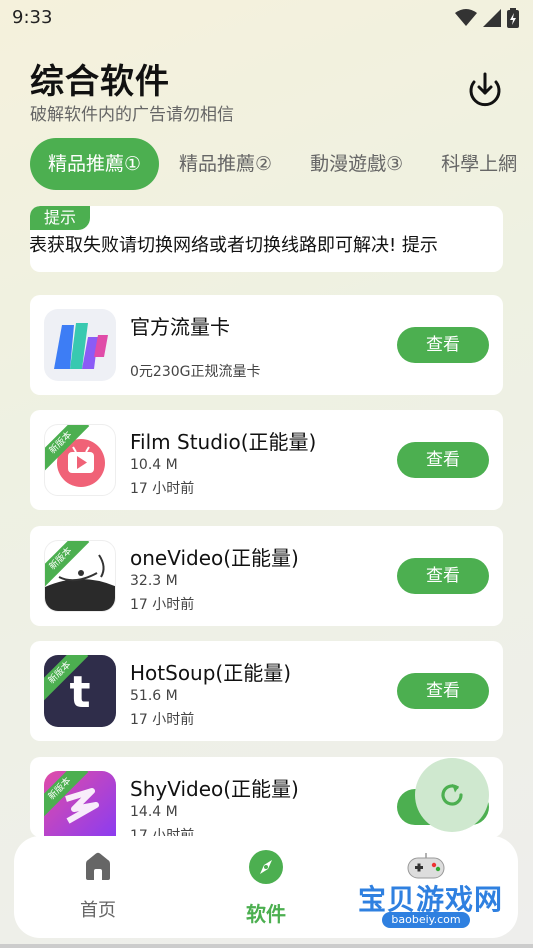 This screenshot has height=948, width=533. What do you see at coordinates (80, 460) in the screenshot?
I see `film-play-icon: 新版本` at bounding box center [80, 460].